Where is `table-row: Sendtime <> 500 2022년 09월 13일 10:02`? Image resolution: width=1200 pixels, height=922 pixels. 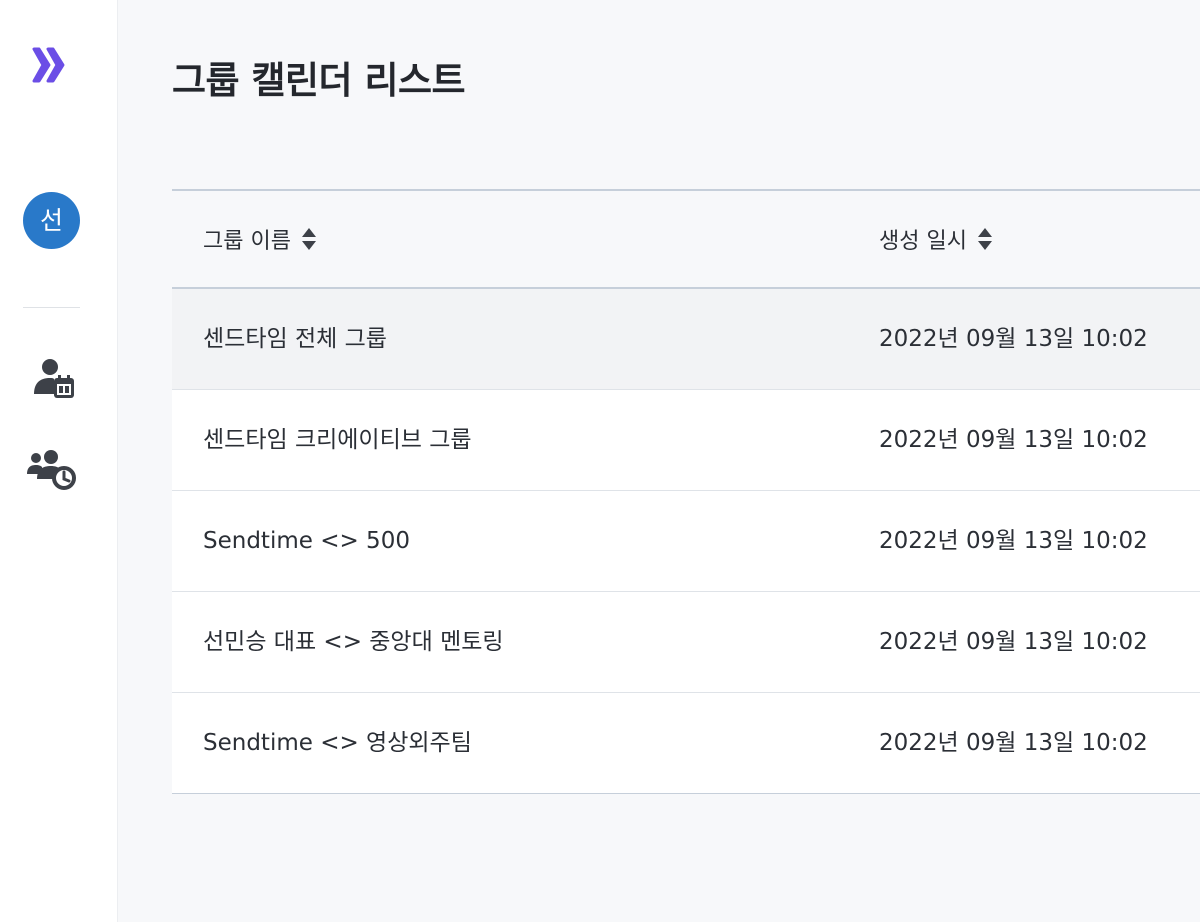 table-row: Sendtime <> 500 2022년 09월 13일 10:02 is located at coordinates (686, 541).